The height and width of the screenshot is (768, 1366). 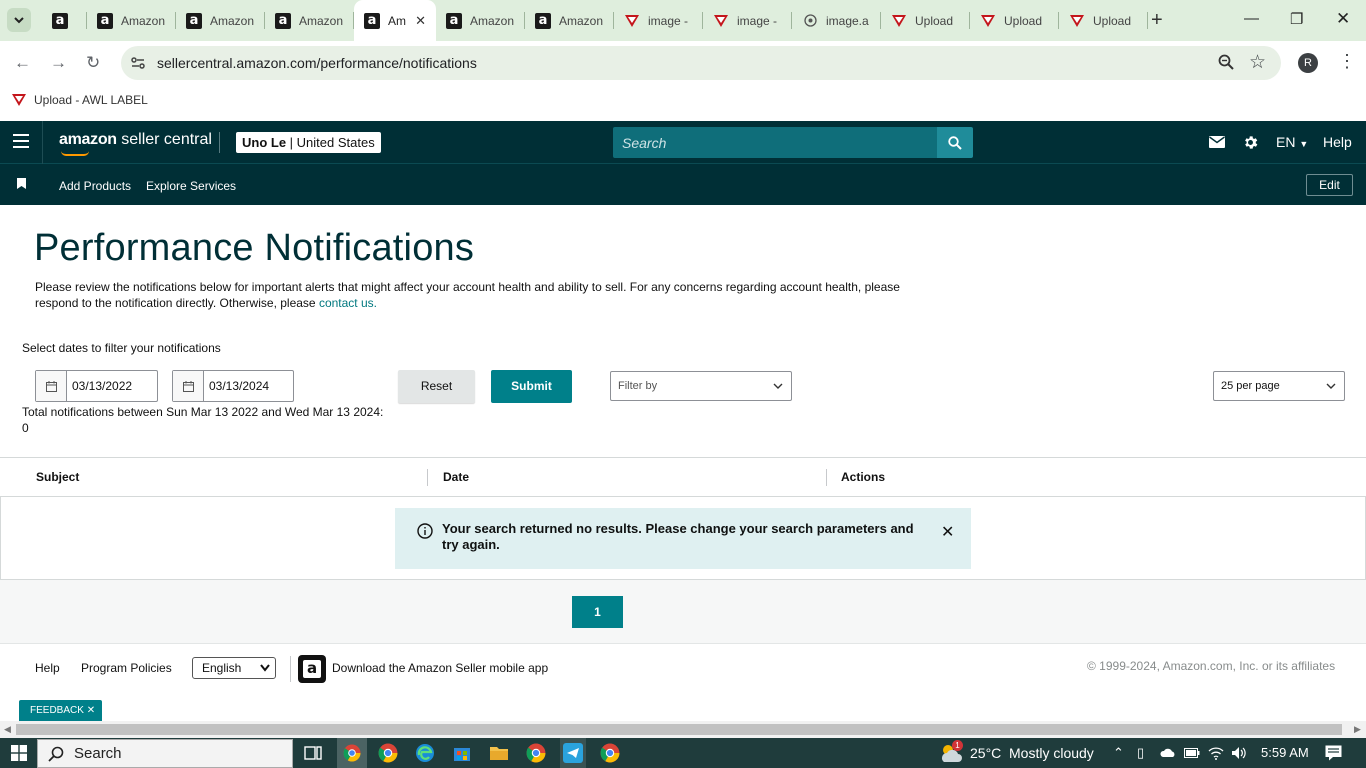 What do you see at coordinates (462, 753) in the screenshot?
I see `store-icon` at bounding box center [462, 753].